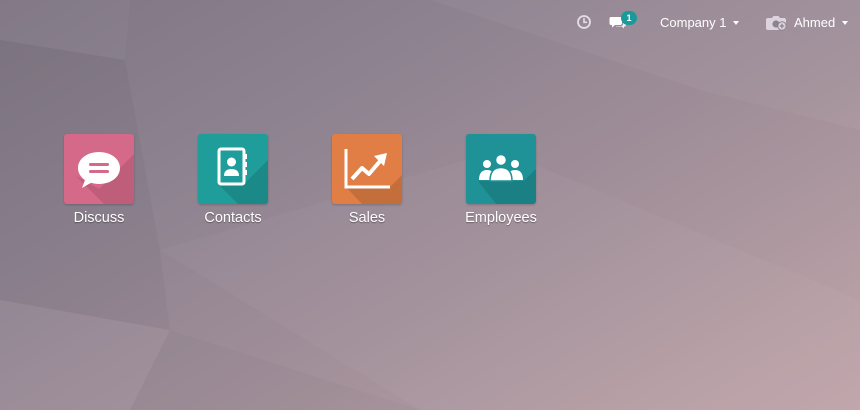 This screenshot has height=410, width=860. What do you see at coordinates (367, 218) in the screenshot?
I see `app-label: Sales` at bounding box center [367, 218].